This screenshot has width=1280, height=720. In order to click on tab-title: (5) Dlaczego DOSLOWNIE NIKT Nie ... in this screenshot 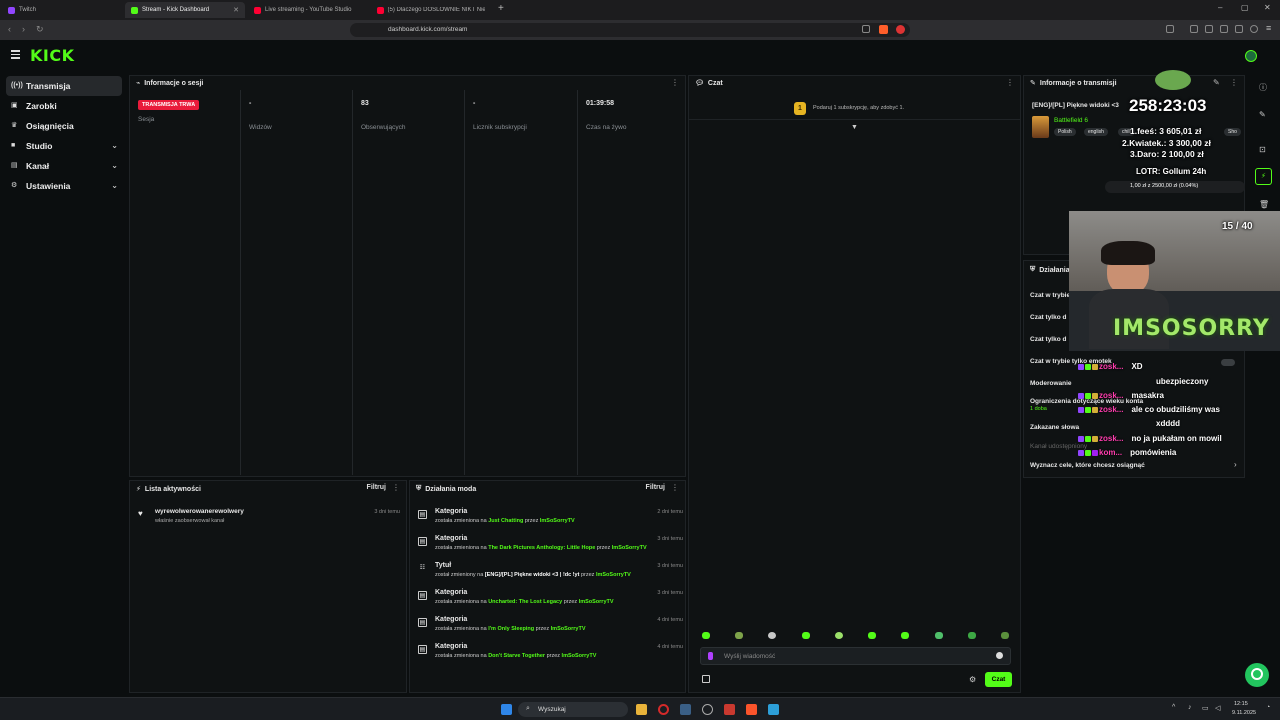, I will do `click(436, 10)`.